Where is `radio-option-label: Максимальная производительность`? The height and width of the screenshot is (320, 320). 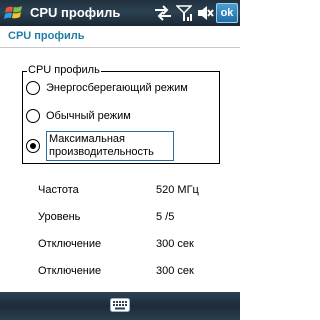
radio-option-label: Максимальная производительность is located at coordinates (110, 146).